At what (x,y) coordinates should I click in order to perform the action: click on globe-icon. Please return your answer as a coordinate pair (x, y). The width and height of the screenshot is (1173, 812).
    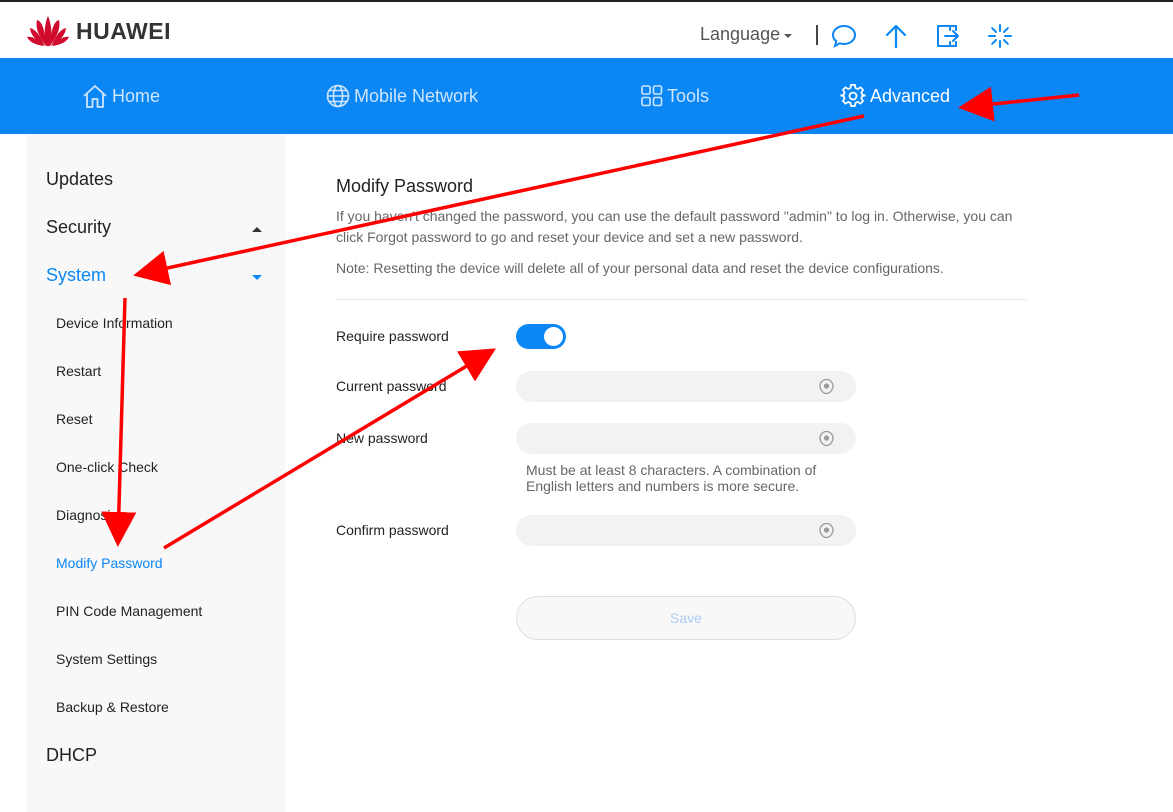
    Looking at the image, I should click on (338, 96).